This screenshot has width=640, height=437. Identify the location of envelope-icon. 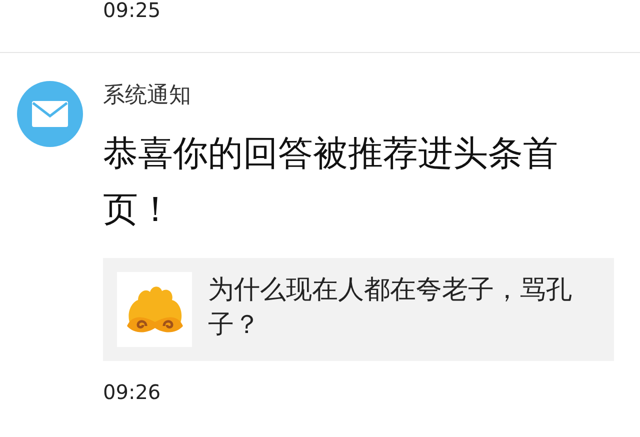
(50, 114).